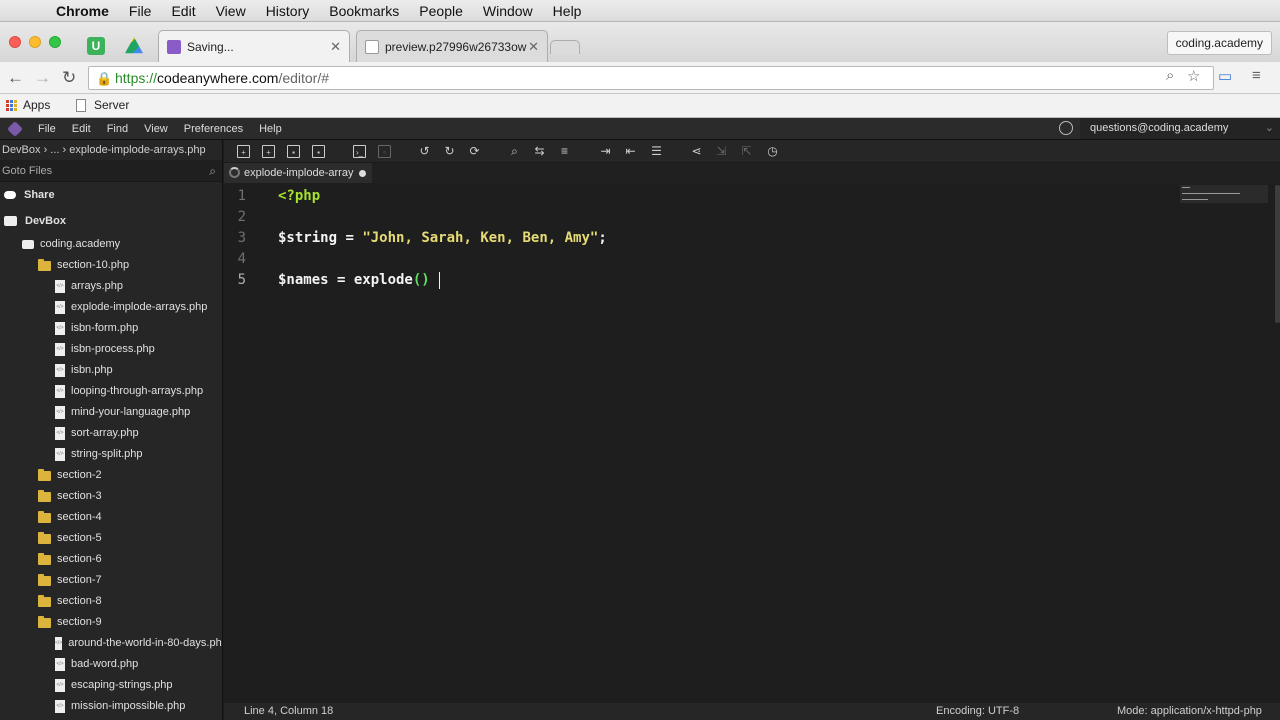 The width and height of the screenshot is (1280, 720). What do you see at coordinates (156, 129) in the screenshot?
I see `ide-menu-view: View` at bounding box center [156, 129].